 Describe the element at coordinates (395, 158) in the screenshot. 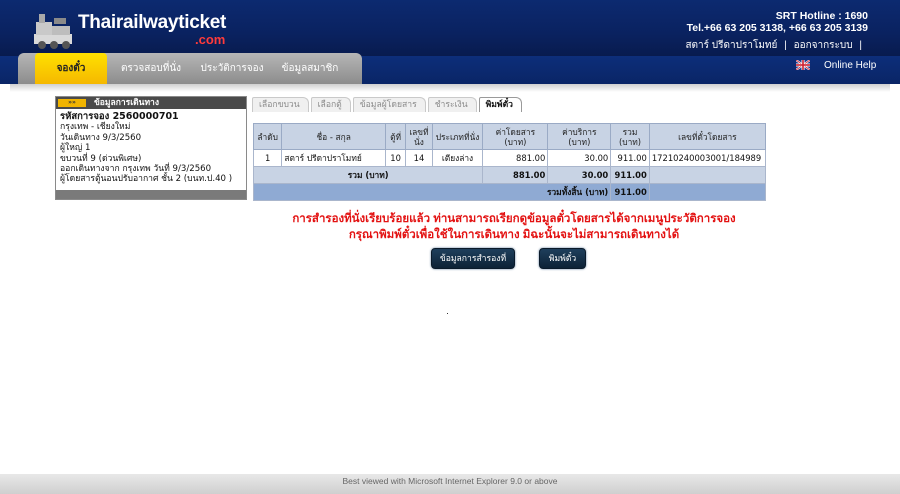

I see `cell-car: 10` at that location.